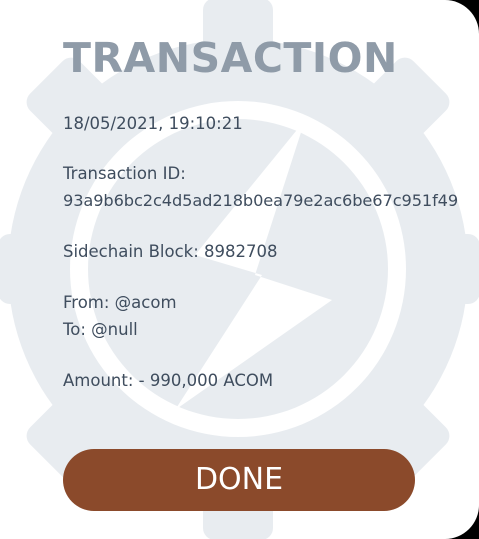 The image size is (479, 539). Describe the element at coordinates (170, 251) in the screenshot. I see `sidechain-block: Sidechain Block: 8982708` at that location.